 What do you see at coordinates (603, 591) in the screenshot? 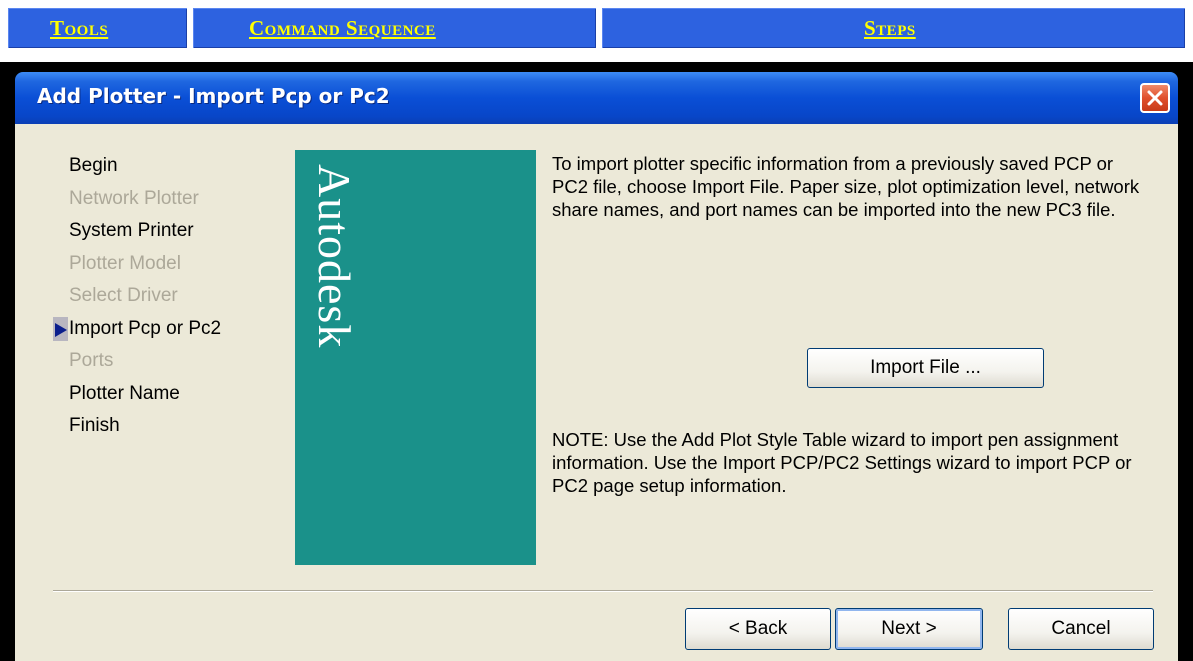
I see `button-divider` at bounding box center [603, 591].